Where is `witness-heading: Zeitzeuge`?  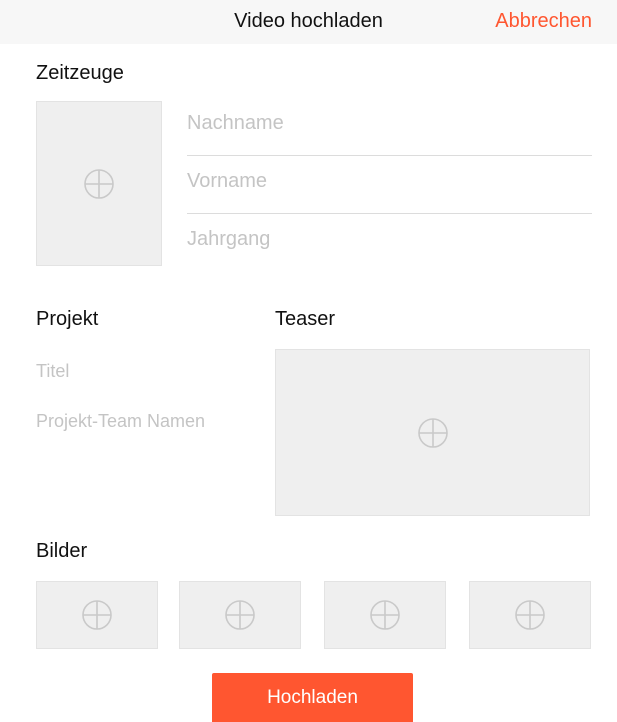 witness-heading: Zeitzeuge is located at coordinates (80, 73).